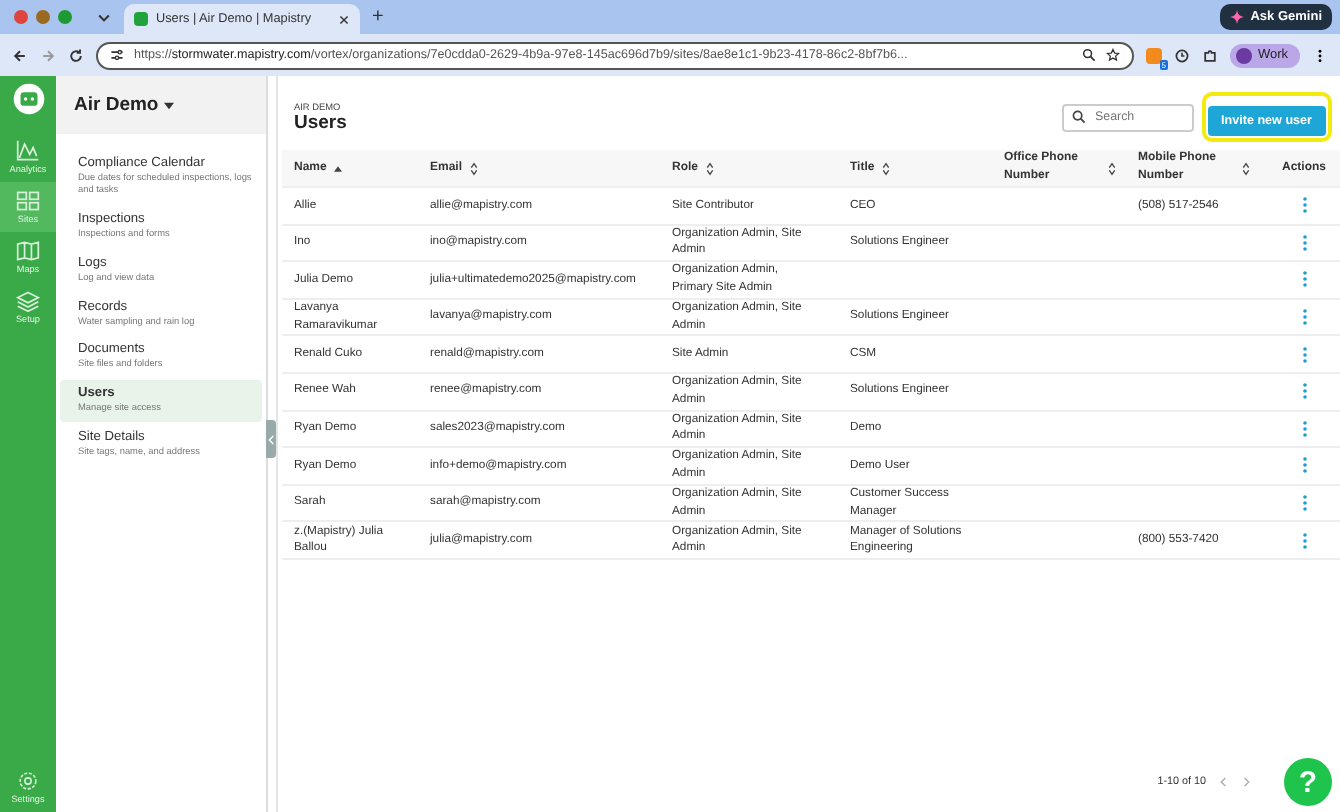  What do you see at coordinates (1246, 782) in the screenshot?
I see `next-page-icon` at bounding box center [1246, 782].